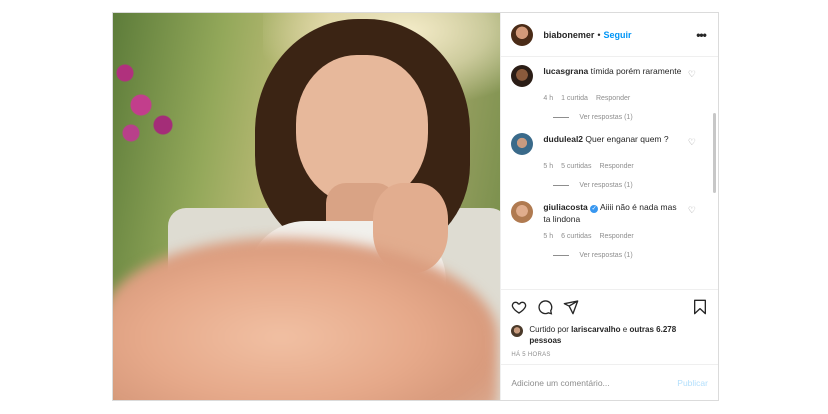 Image resolution: width=828 pixels, height=414 pixels. Describe the element at coordinates (576, 236) in the screenshot. I see `comment-likes: 6 curtidas` at that location.